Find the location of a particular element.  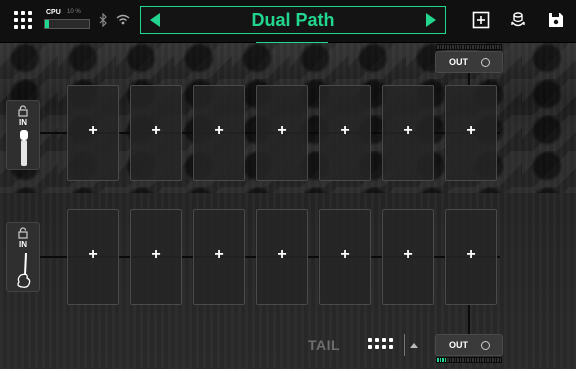

tail-label: TAIL is located at coordinates (324, 345).